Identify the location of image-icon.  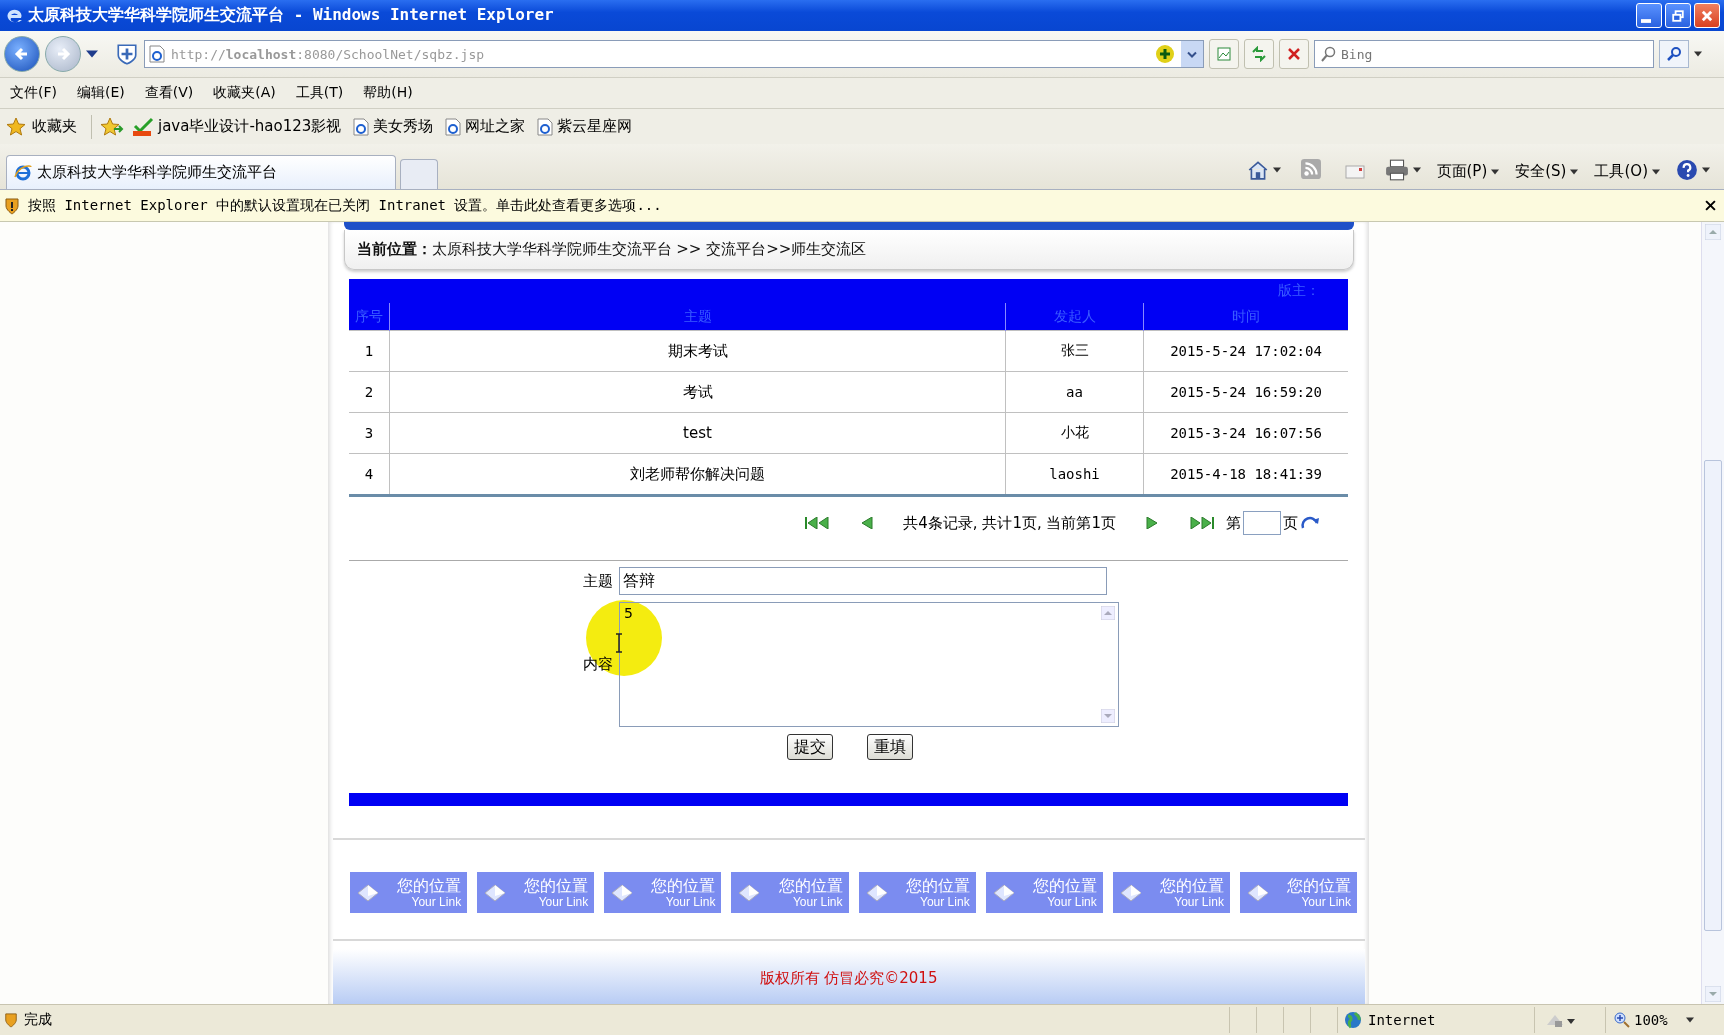
(1224, 54).